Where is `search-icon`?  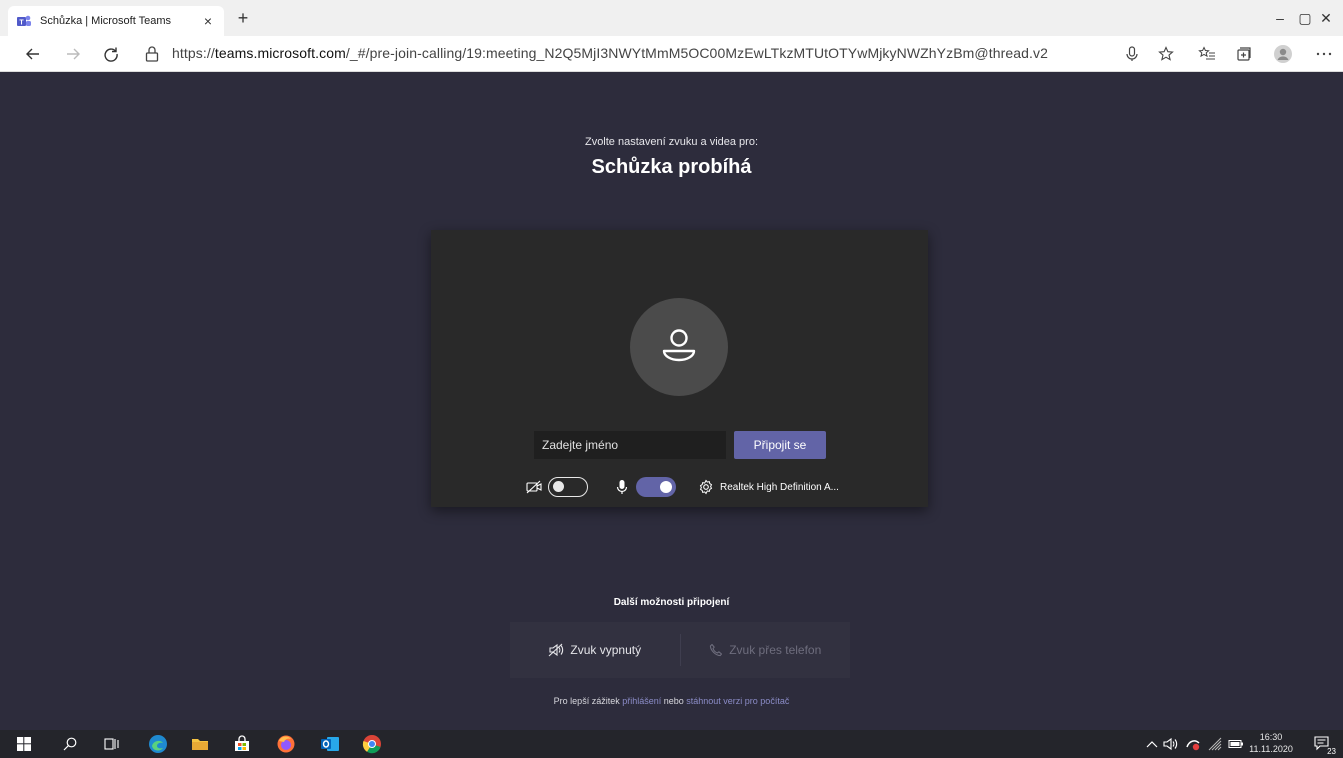
search-icon is located at coordinates (70, 744).